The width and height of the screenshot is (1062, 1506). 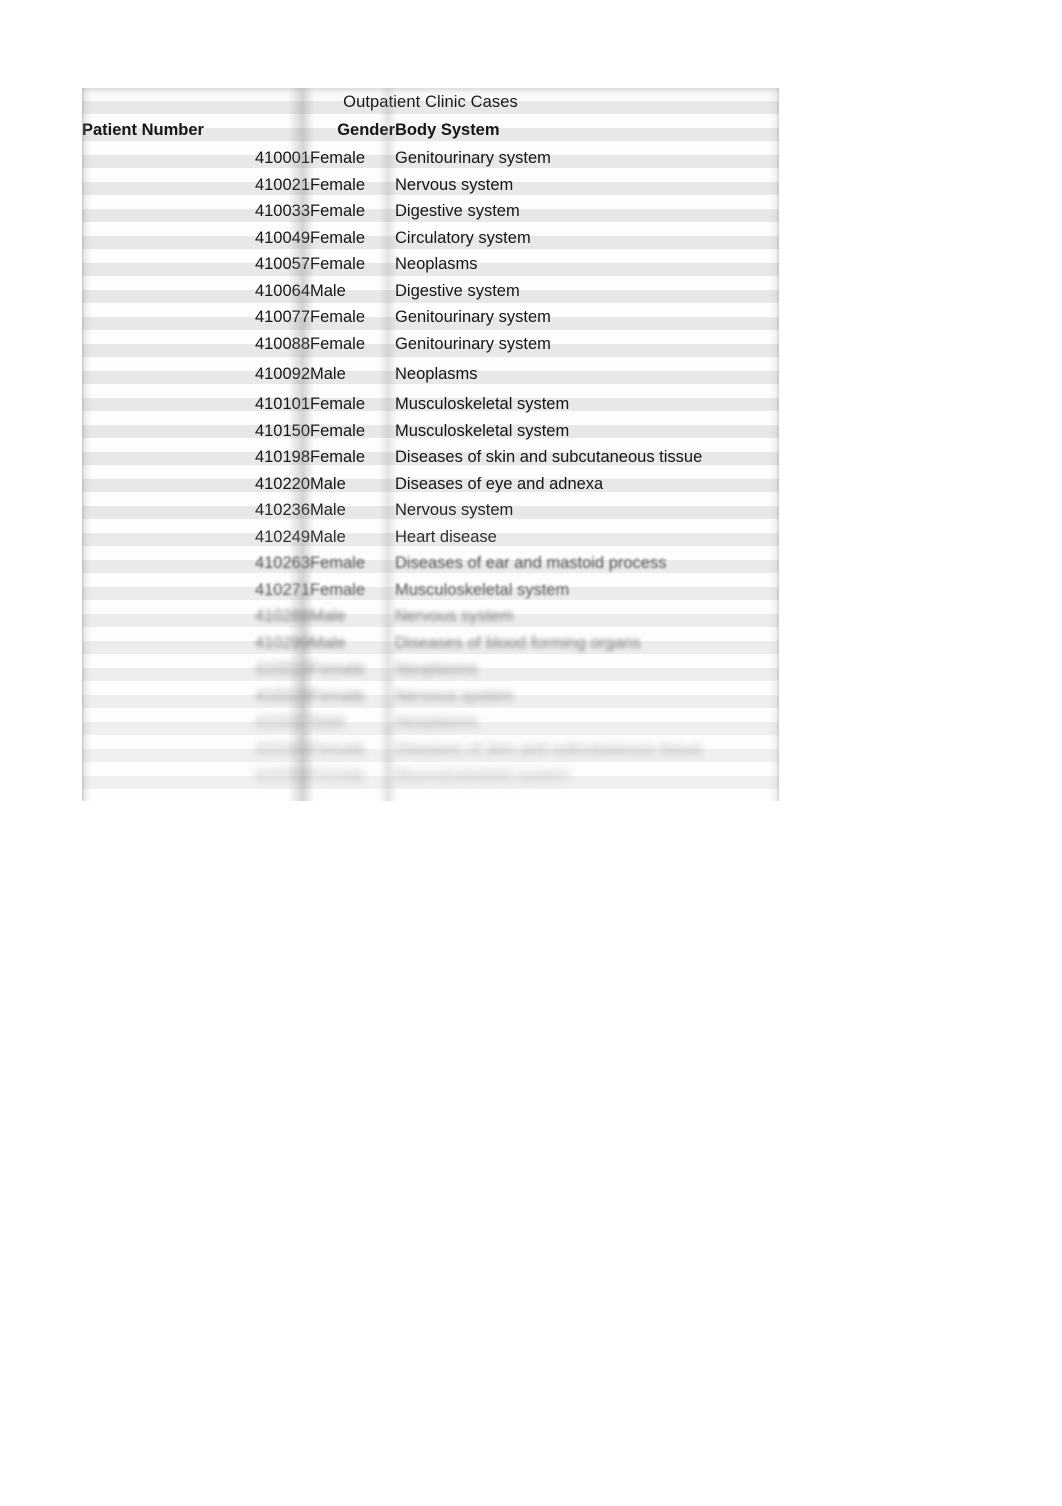 I want to click on table-row: 410088 Female Genitourinary system, so click(x=430, y=344).